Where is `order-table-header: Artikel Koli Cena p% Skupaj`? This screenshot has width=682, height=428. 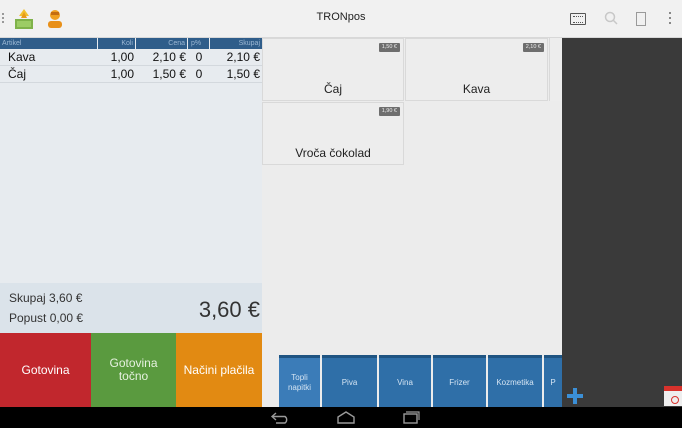
order-table-header: Artikel Koli Cena p% Skupaj is located at coordinates (131, 43).